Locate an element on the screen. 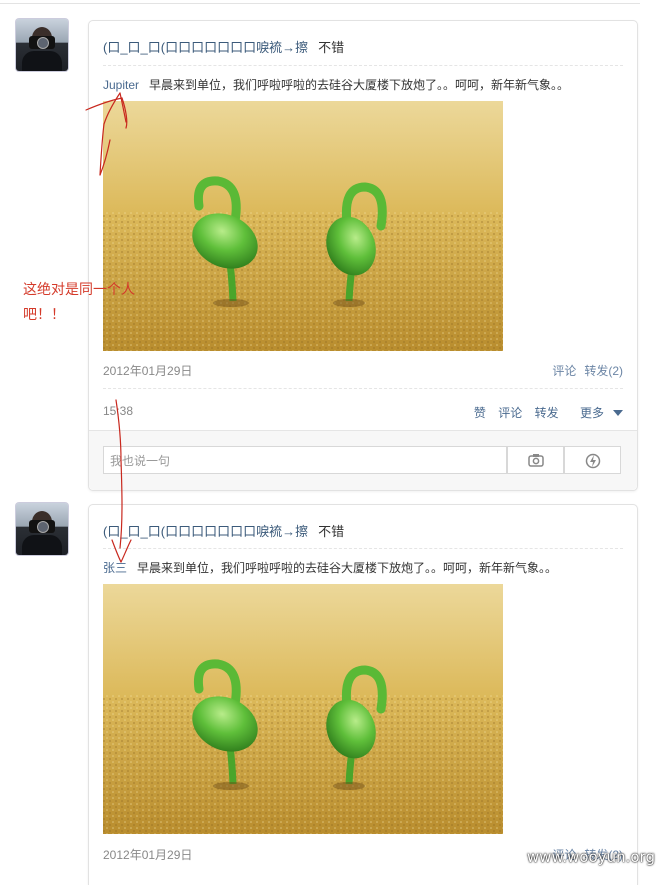 The width and height of the screenshot is (661, 885). caret-down-icon is located at coordinates (618, 413).